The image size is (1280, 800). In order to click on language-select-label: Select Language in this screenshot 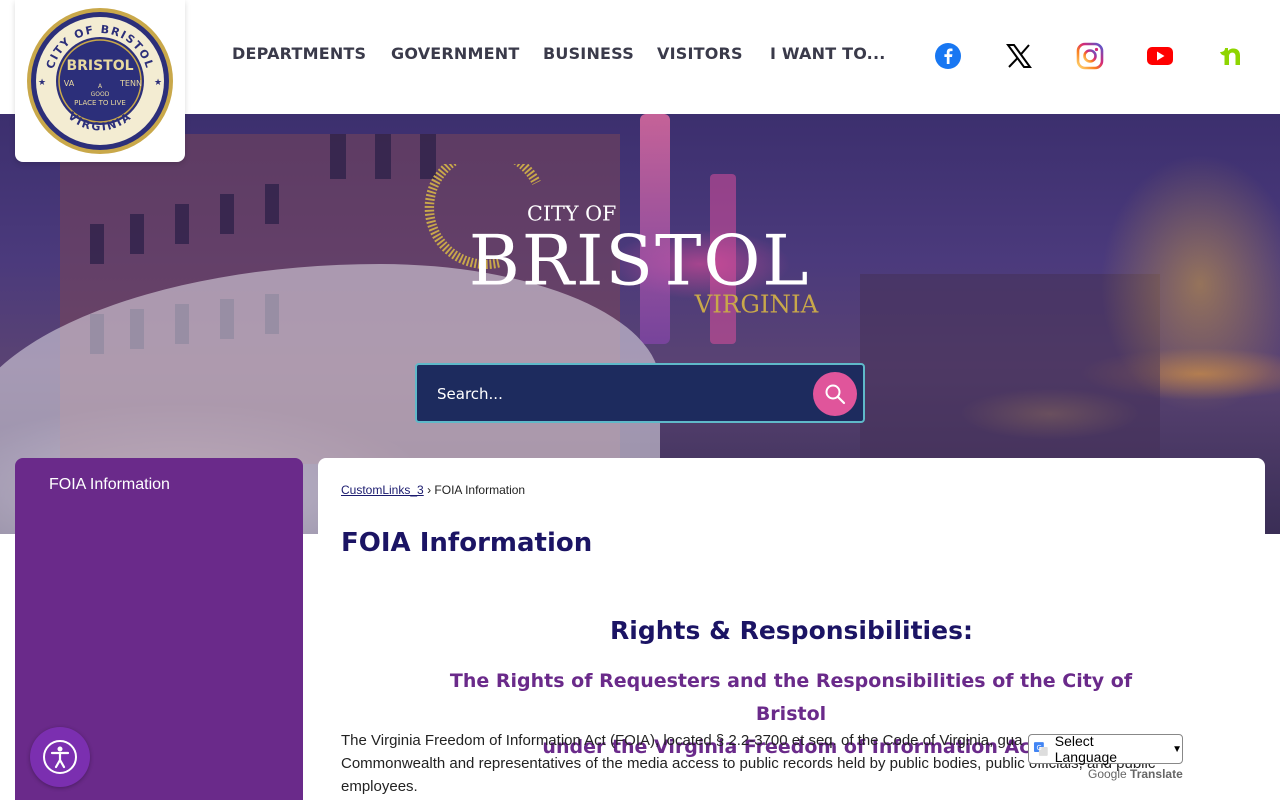, I will do `click(1086, 749)`.